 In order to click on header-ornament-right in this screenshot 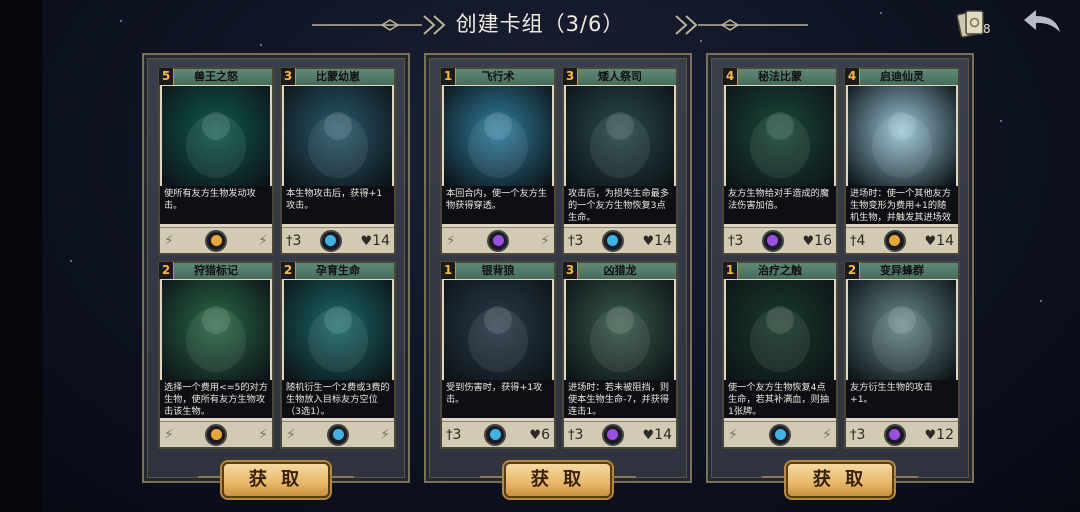, I will do `click(741, 25)`.